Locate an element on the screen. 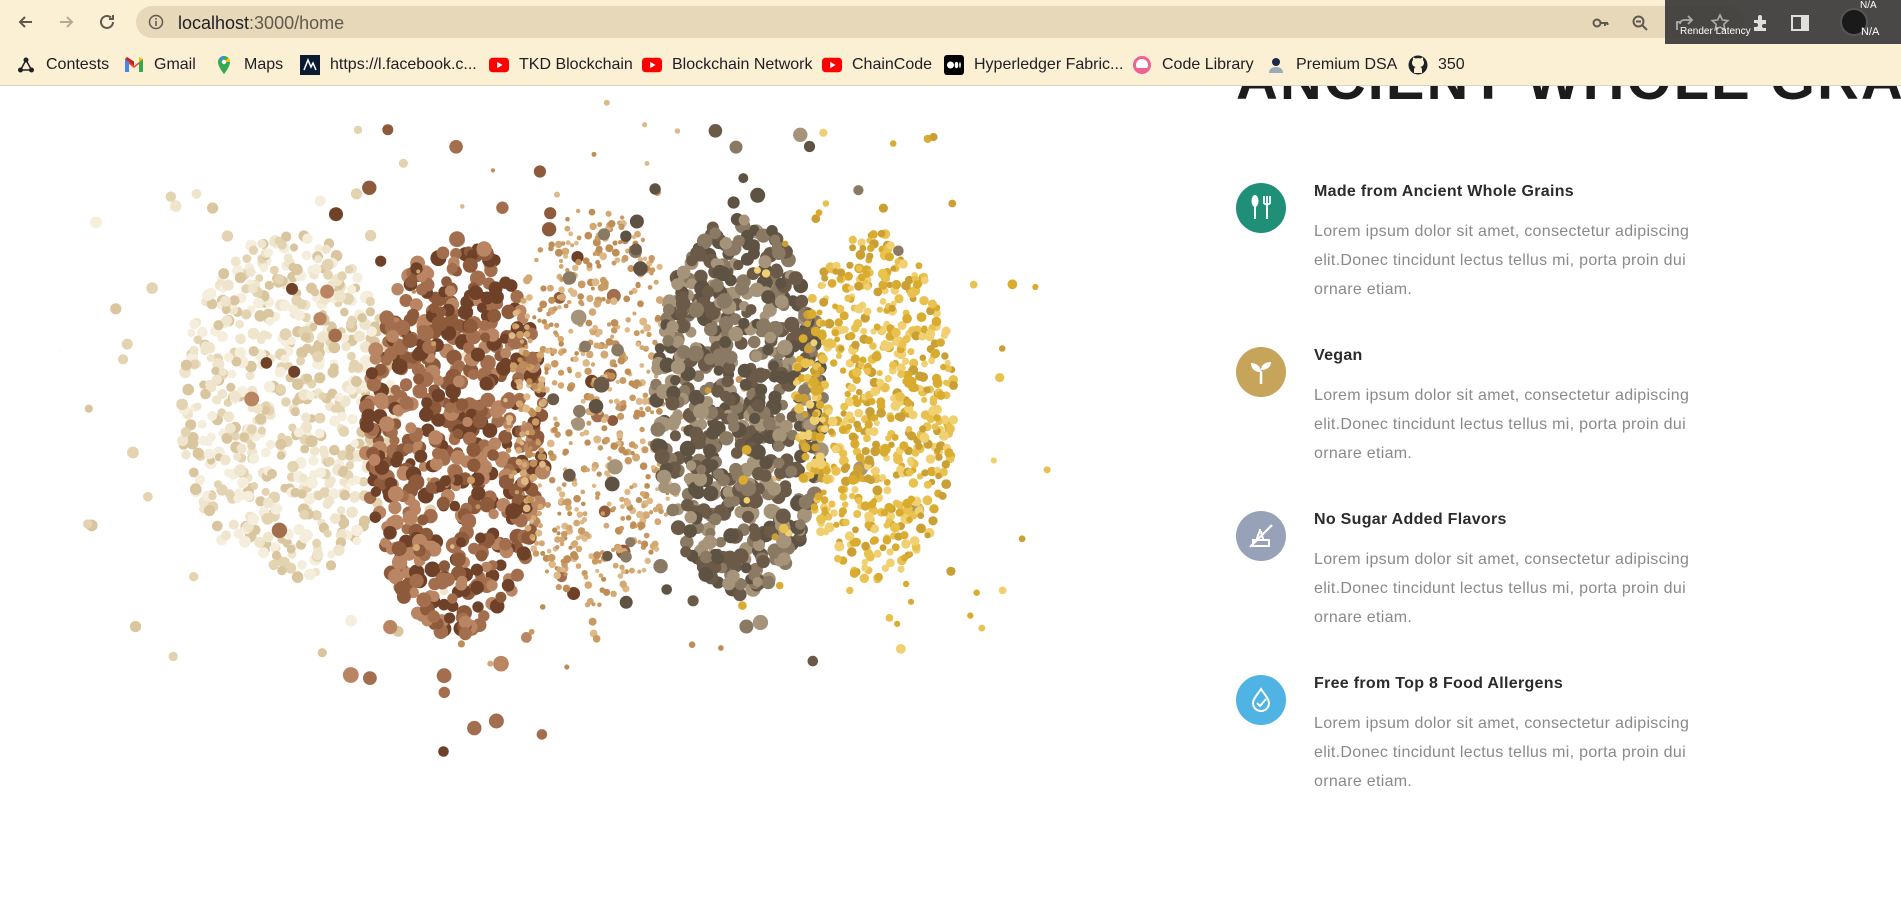 The height and width of the screenshot is (902, 1901). bookmark-chaincode: ChainCode is located at coordinates (877, 65).